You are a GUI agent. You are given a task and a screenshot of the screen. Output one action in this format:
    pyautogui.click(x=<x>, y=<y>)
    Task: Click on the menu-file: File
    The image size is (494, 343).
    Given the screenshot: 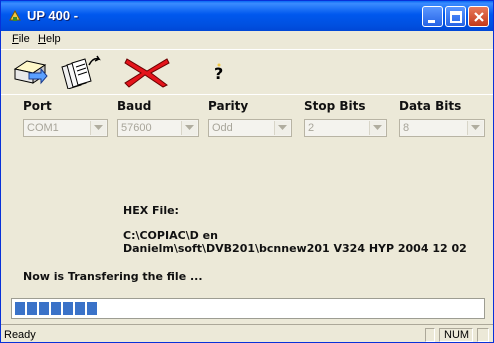 What is the action you would take?
    pyautogui.click(x=21, y=39)
    